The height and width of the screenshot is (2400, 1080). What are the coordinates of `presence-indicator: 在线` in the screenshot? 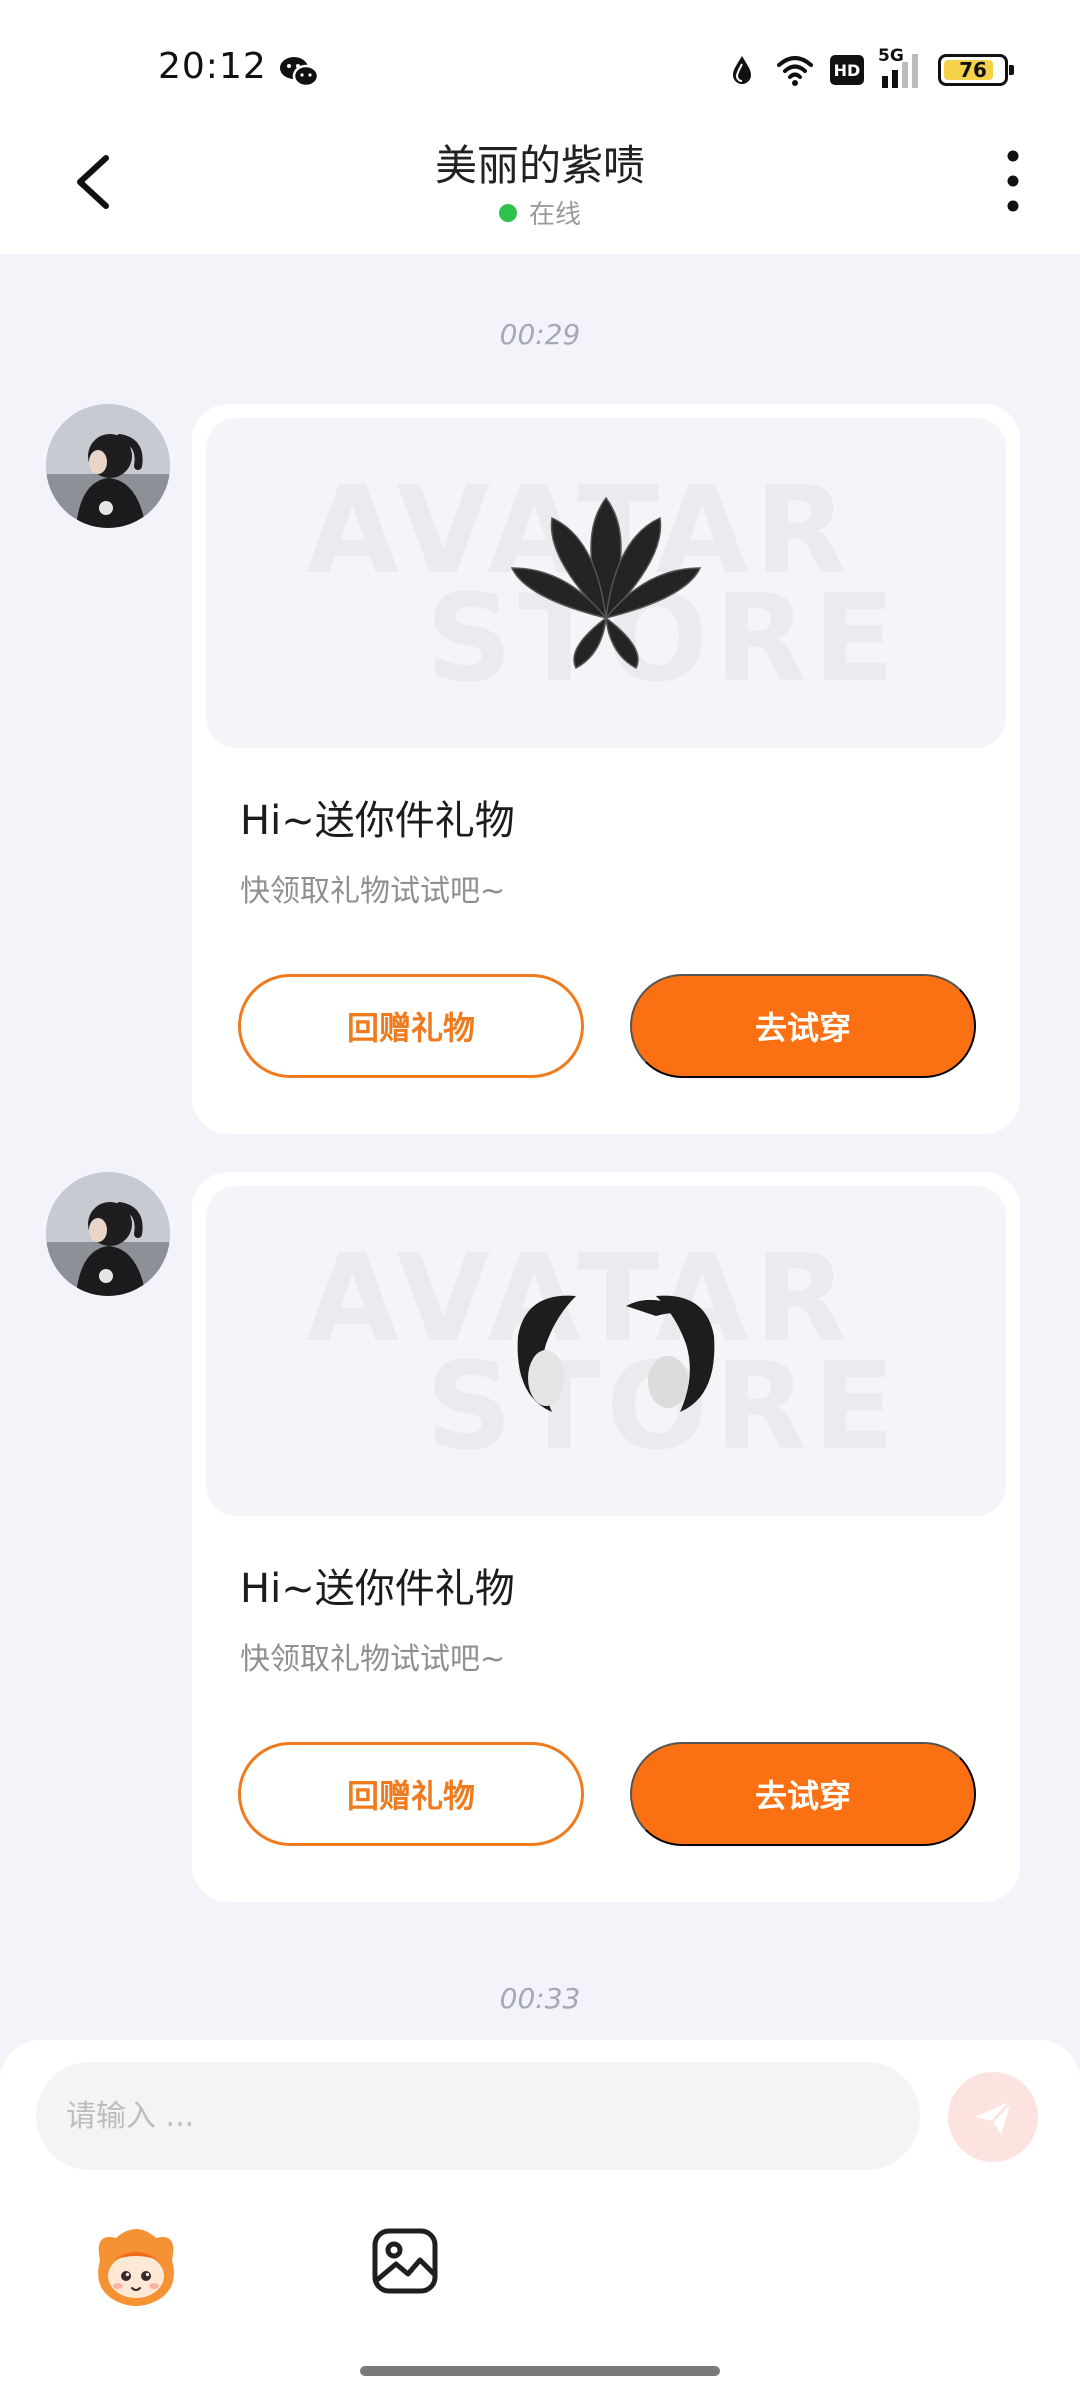 It's located at (540, 212).